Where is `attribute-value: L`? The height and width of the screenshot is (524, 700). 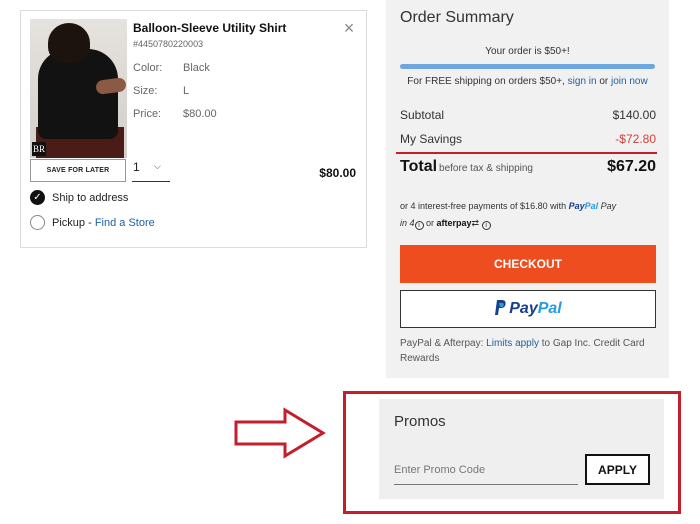
attribute-value: L is located at coordinates (186, 91).